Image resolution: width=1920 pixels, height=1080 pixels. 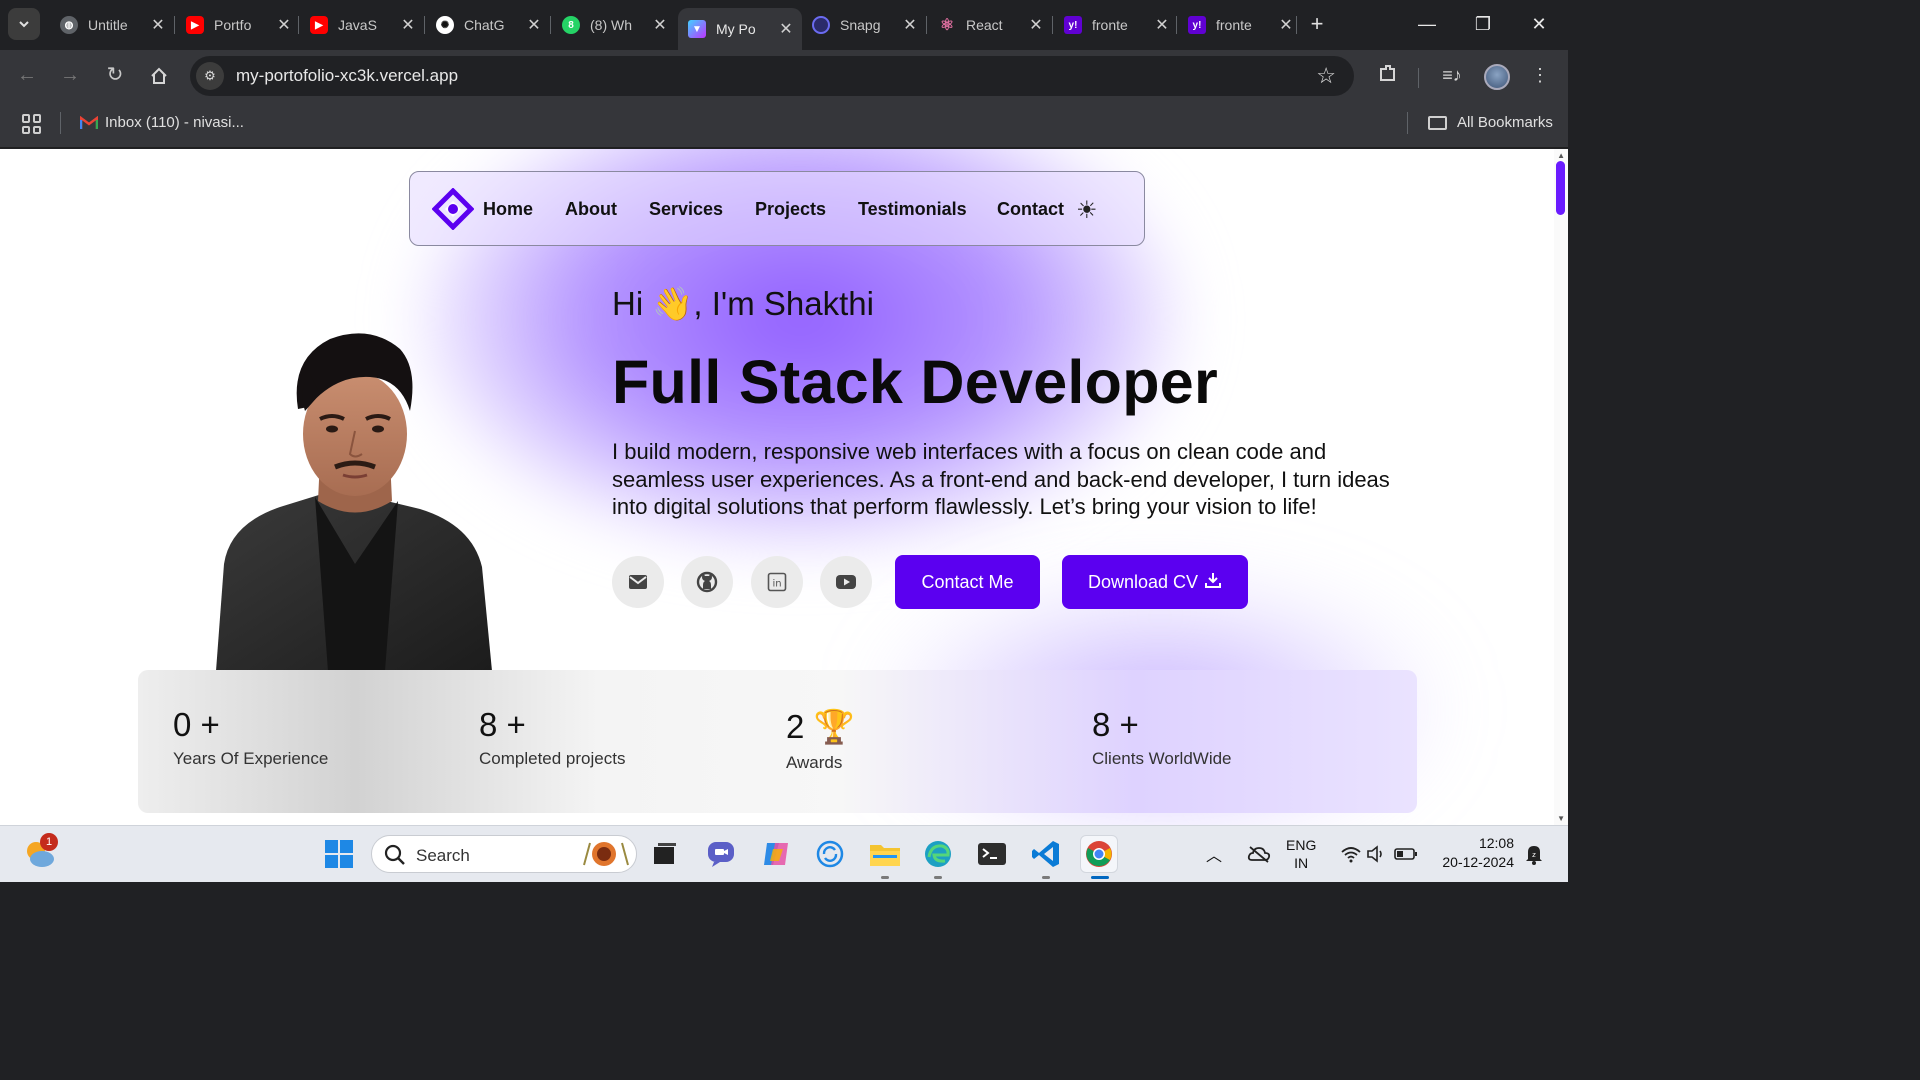 I want to click on edge-button, so click(x=938, y=854).